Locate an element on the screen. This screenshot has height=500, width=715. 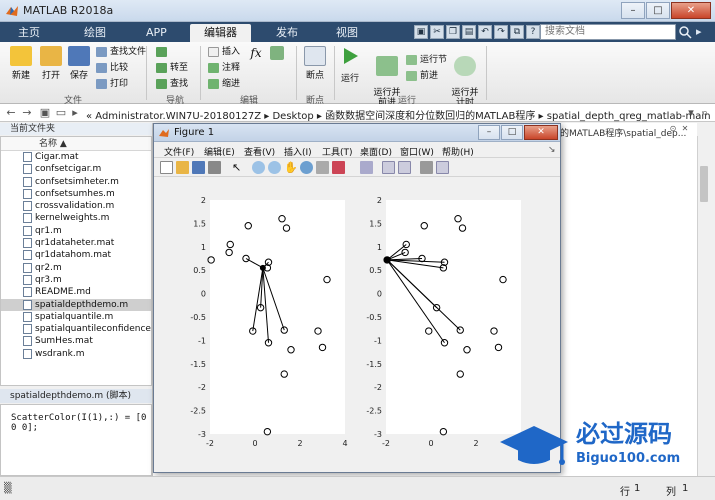
path-search-icon: ⌕ is located at coordinates (705, 113).